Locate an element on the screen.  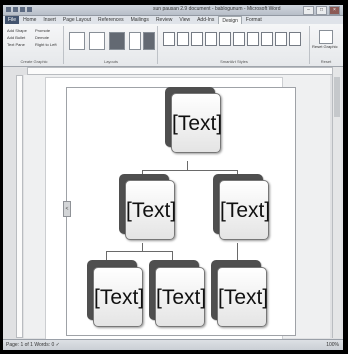
text-pane-button: Text Pane is located at coordinates (16, 44).